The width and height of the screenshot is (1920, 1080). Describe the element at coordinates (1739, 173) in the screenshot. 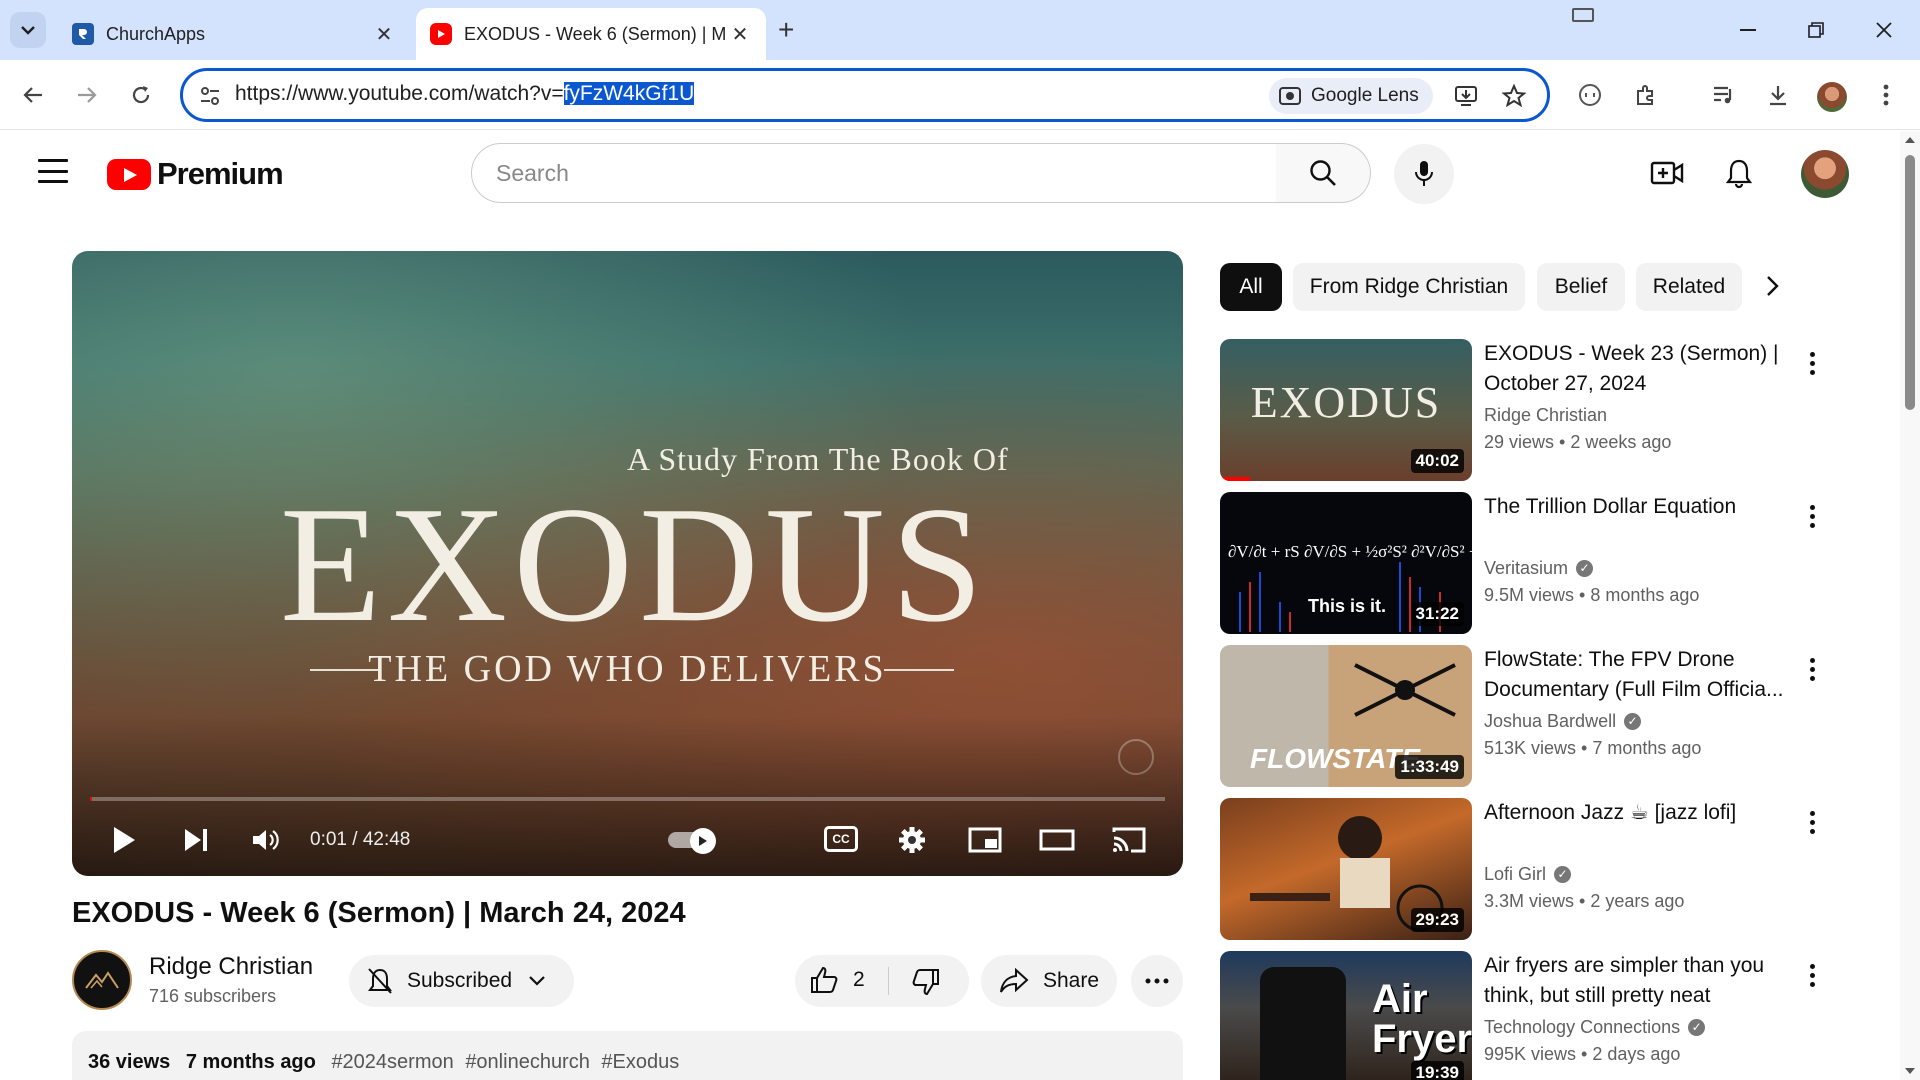

I see `notifications-button` at that location.